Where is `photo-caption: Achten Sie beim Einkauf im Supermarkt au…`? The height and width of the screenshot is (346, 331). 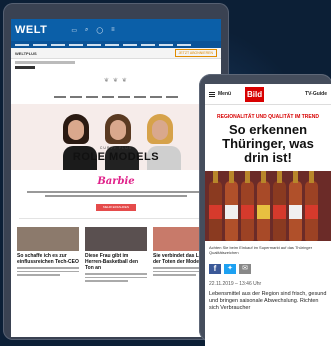 photo-caption: Achten Sie beim Einkauf im Supermarkt au… is located at coordinates (261, 250).